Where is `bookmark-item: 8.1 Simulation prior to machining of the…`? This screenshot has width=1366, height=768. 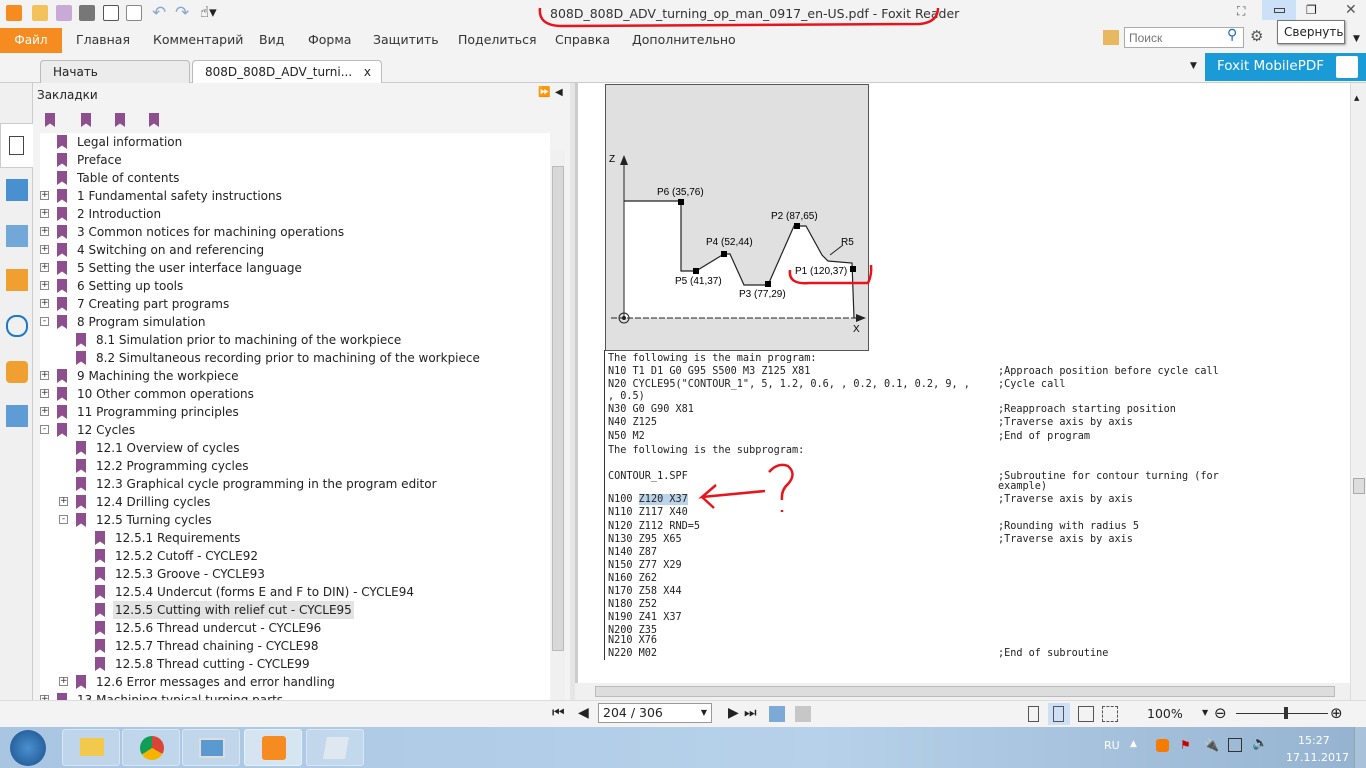 bookmark-item: 8.1 Simulation prior to machining of the… is located at coordinates (295, 340).